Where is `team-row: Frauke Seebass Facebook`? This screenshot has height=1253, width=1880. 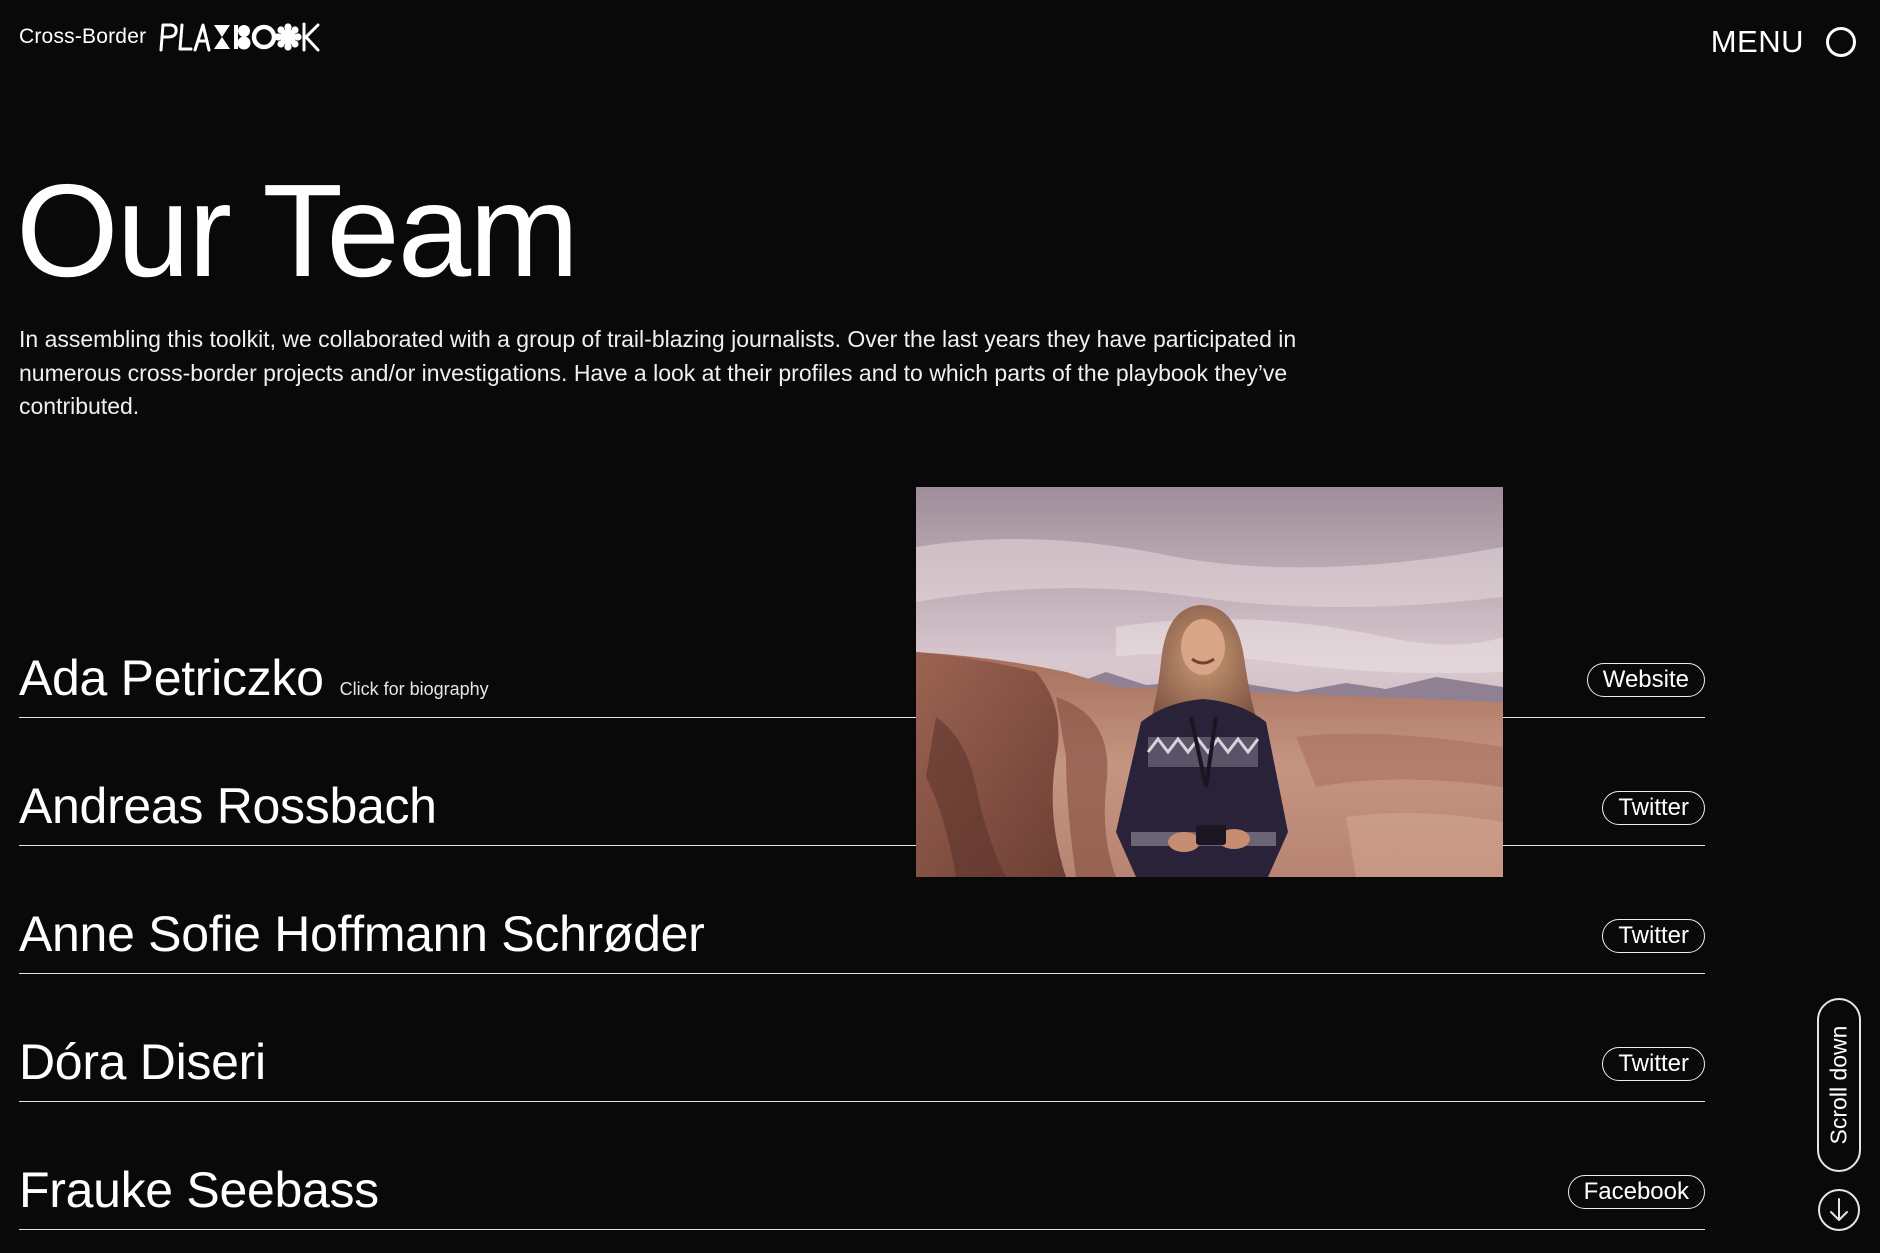 team-row: Frauke Seebass Facebook is located at coordinates (862, 1166).